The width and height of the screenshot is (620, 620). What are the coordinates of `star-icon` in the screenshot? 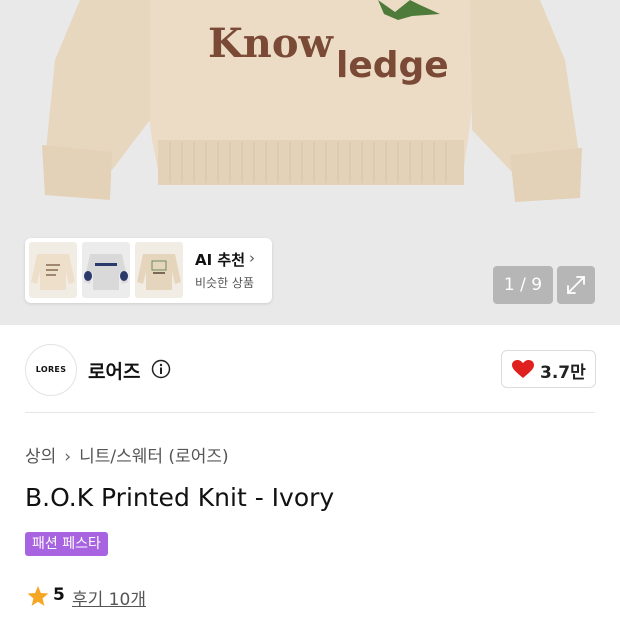 It's located at (38, 596).